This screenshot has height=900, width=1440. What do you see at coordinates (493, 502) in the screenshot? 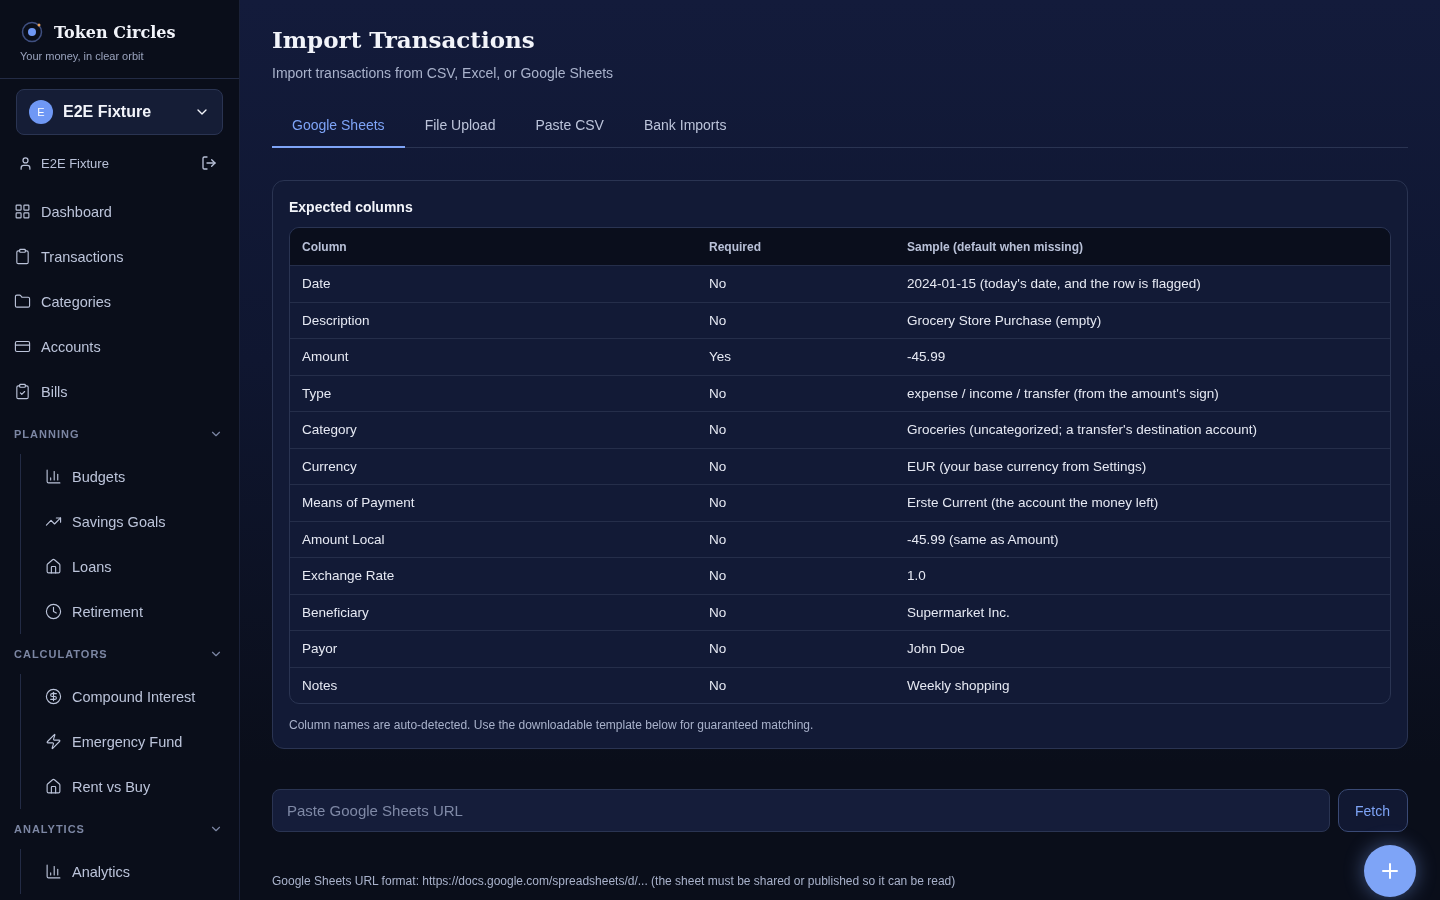
I see `table-cell: Means of Payment` at bounding box center [493, 502].